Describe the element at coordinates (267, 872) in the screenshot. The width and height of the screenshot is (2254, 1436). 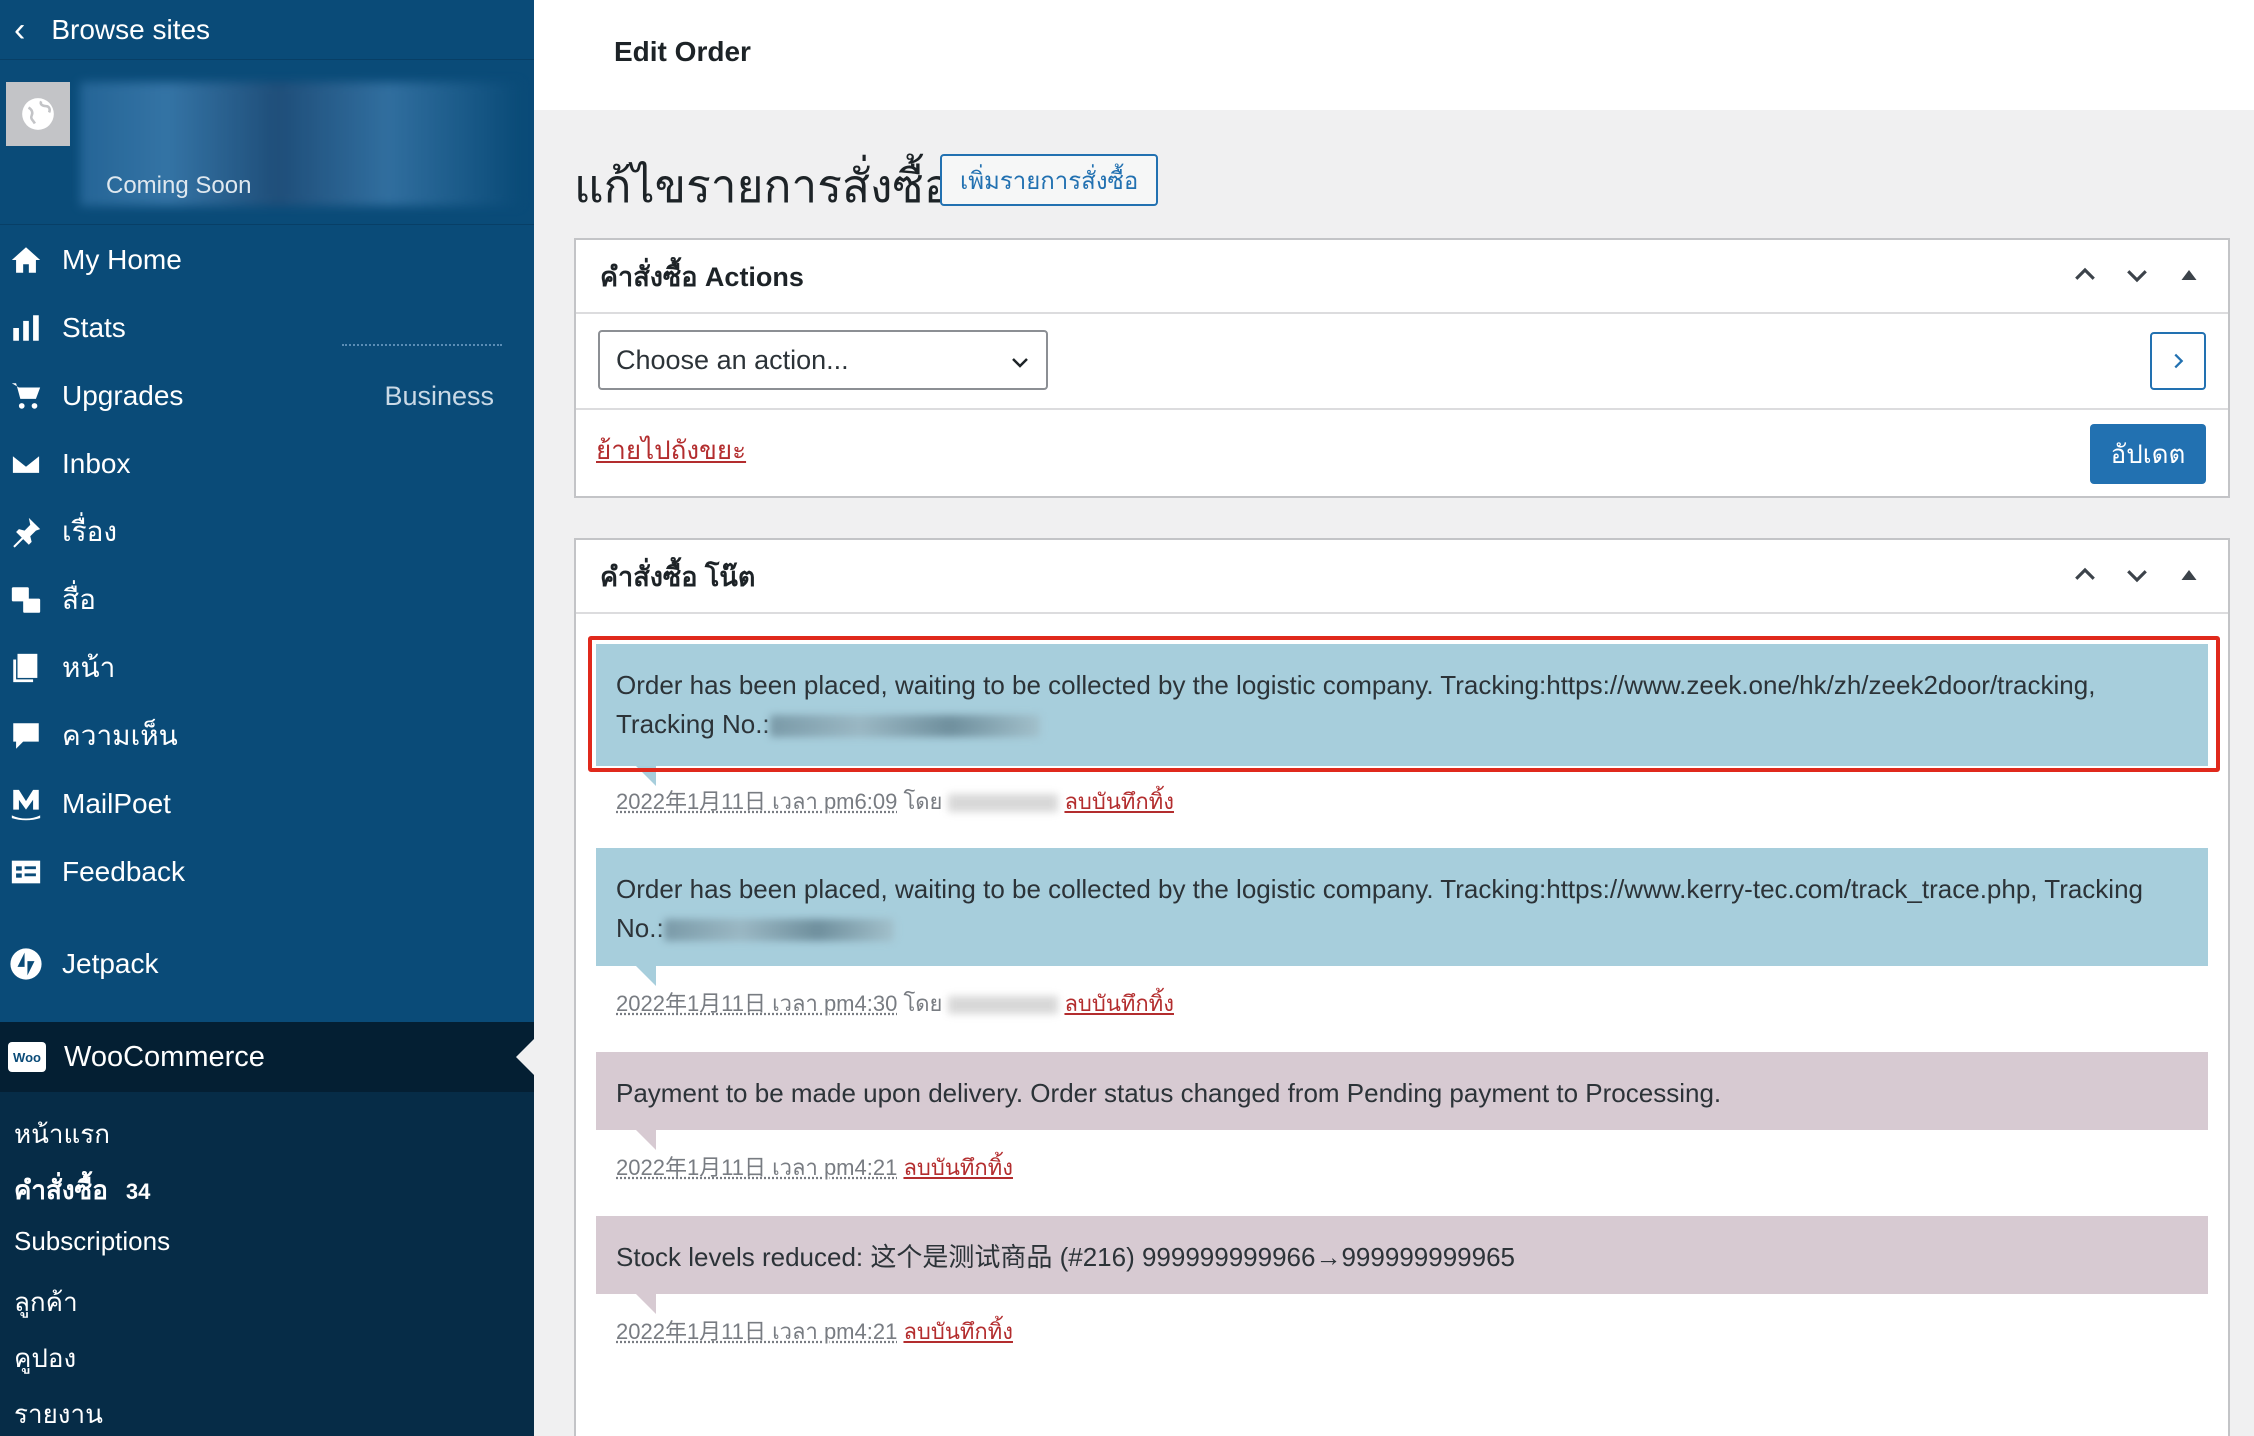
I see `sidebar-item-feedback: Feedback` at that location.